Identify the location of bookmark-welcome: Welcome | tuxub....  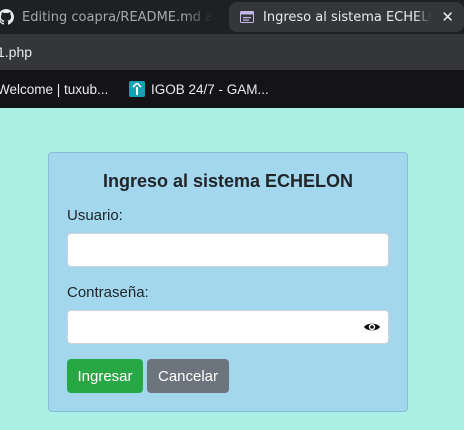
(54, 89).